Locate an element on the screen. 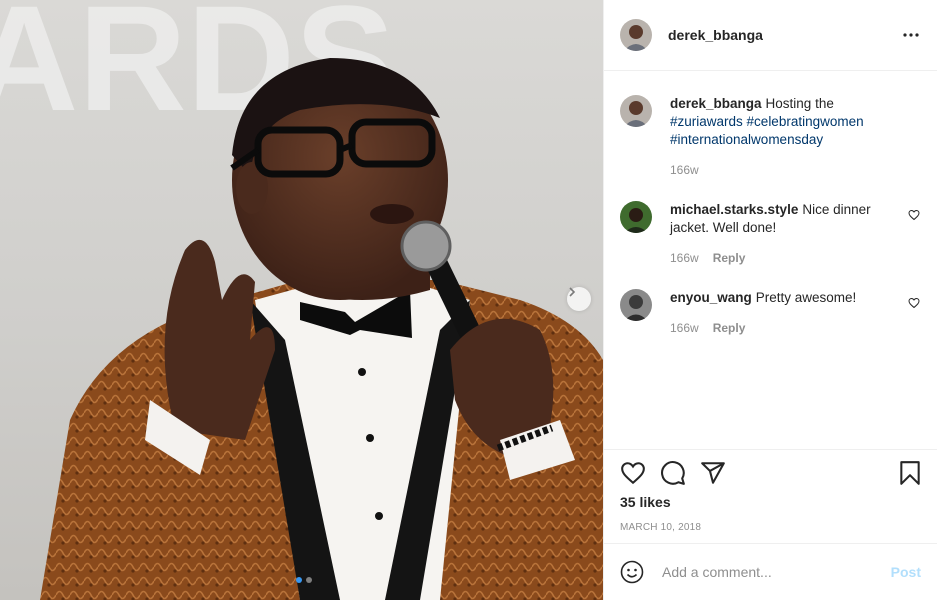 The height and width of the screenshot is (600, 937). caption-meta: 166w is located at coordinates (788, 170).